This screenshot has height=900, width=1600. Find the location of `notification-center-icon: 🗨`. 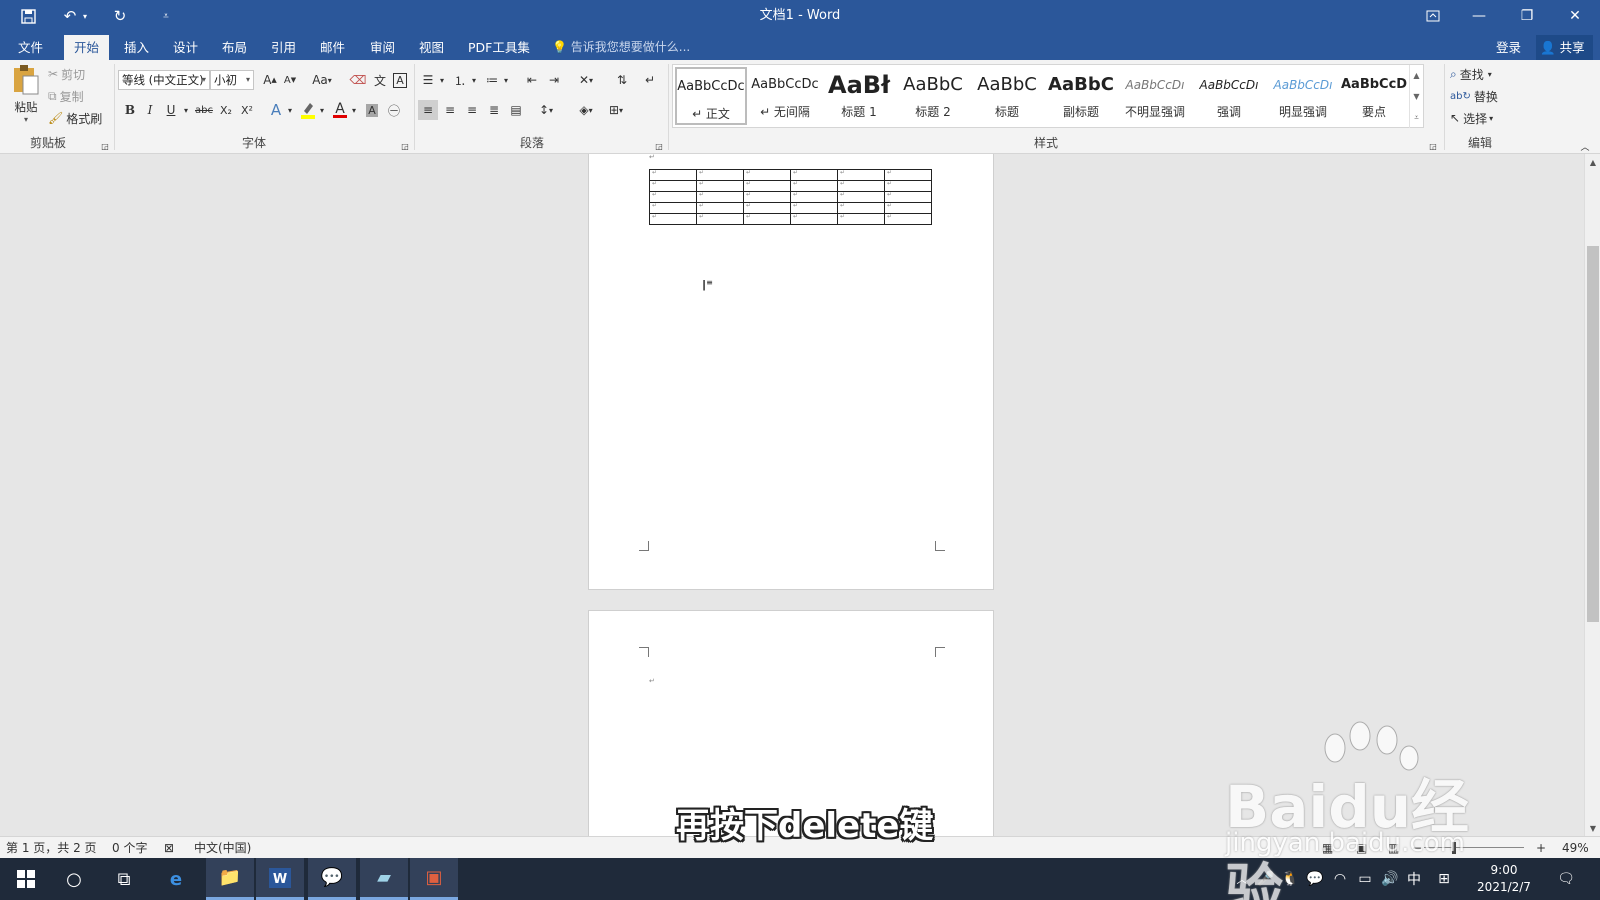

notification-center-icon: 🗨 is located at coordinates (1566, 879).